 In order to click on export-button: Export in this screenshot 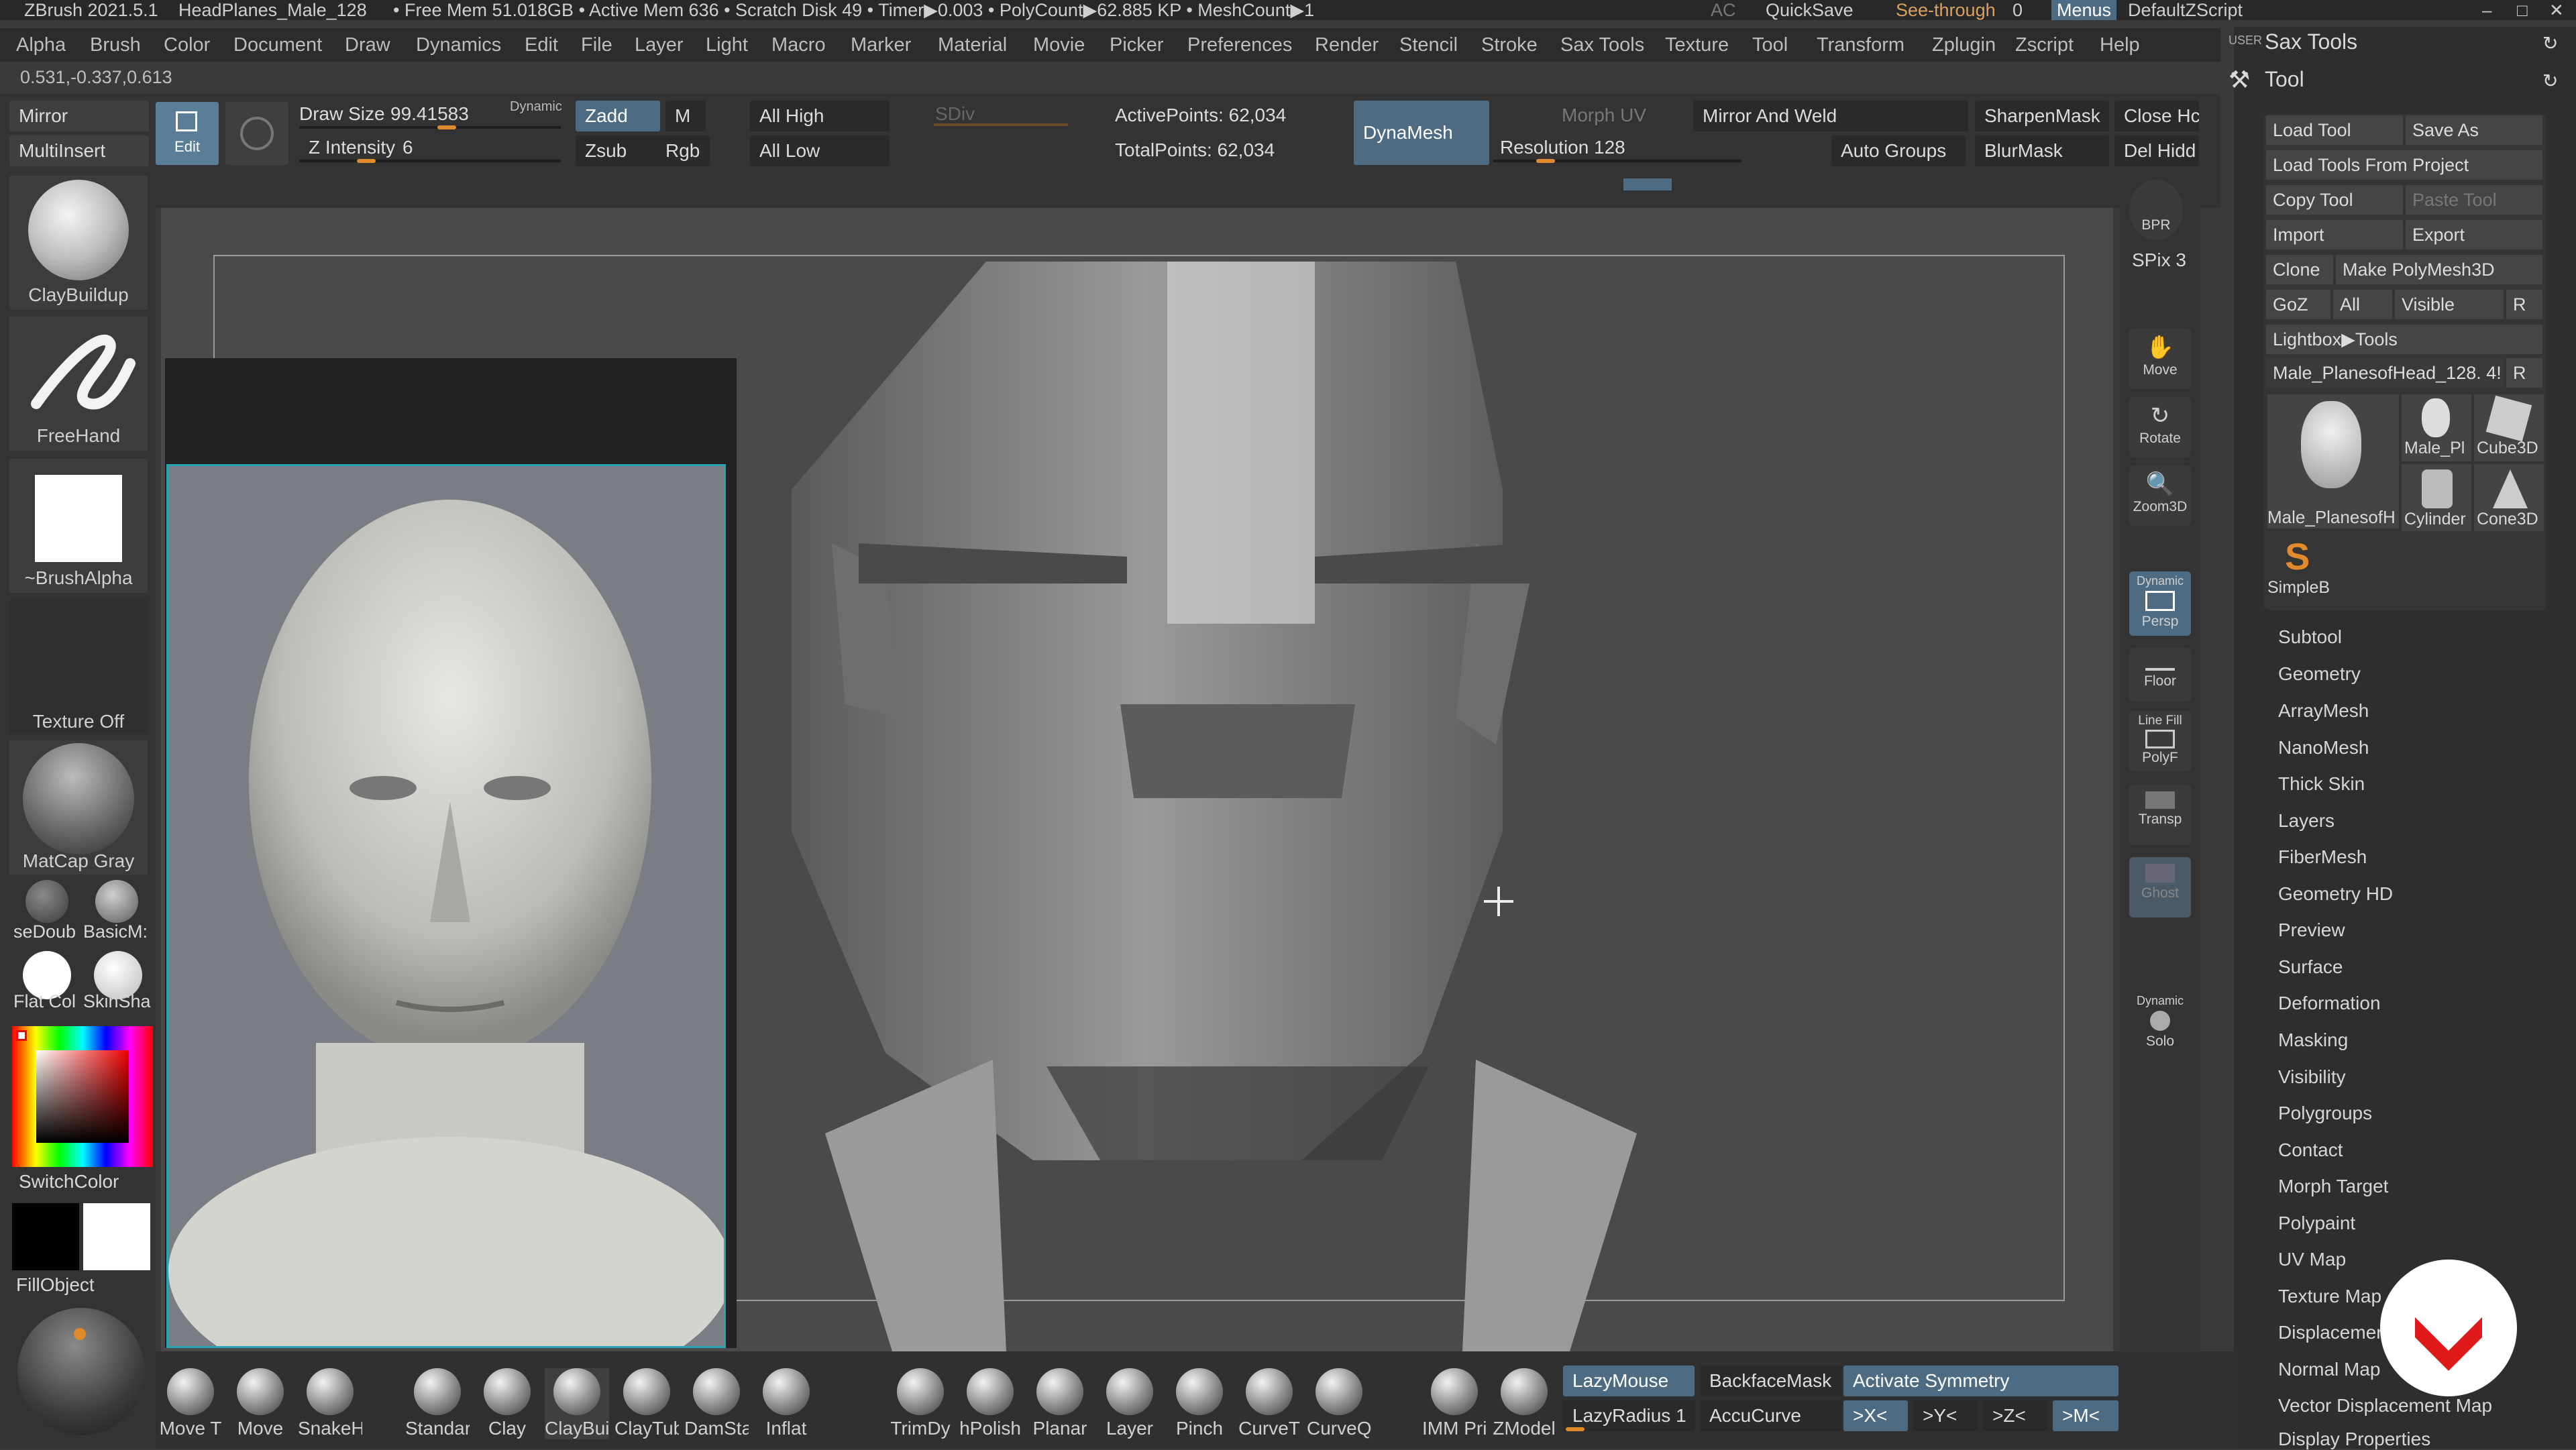, I will do `click(2474, 234)`.